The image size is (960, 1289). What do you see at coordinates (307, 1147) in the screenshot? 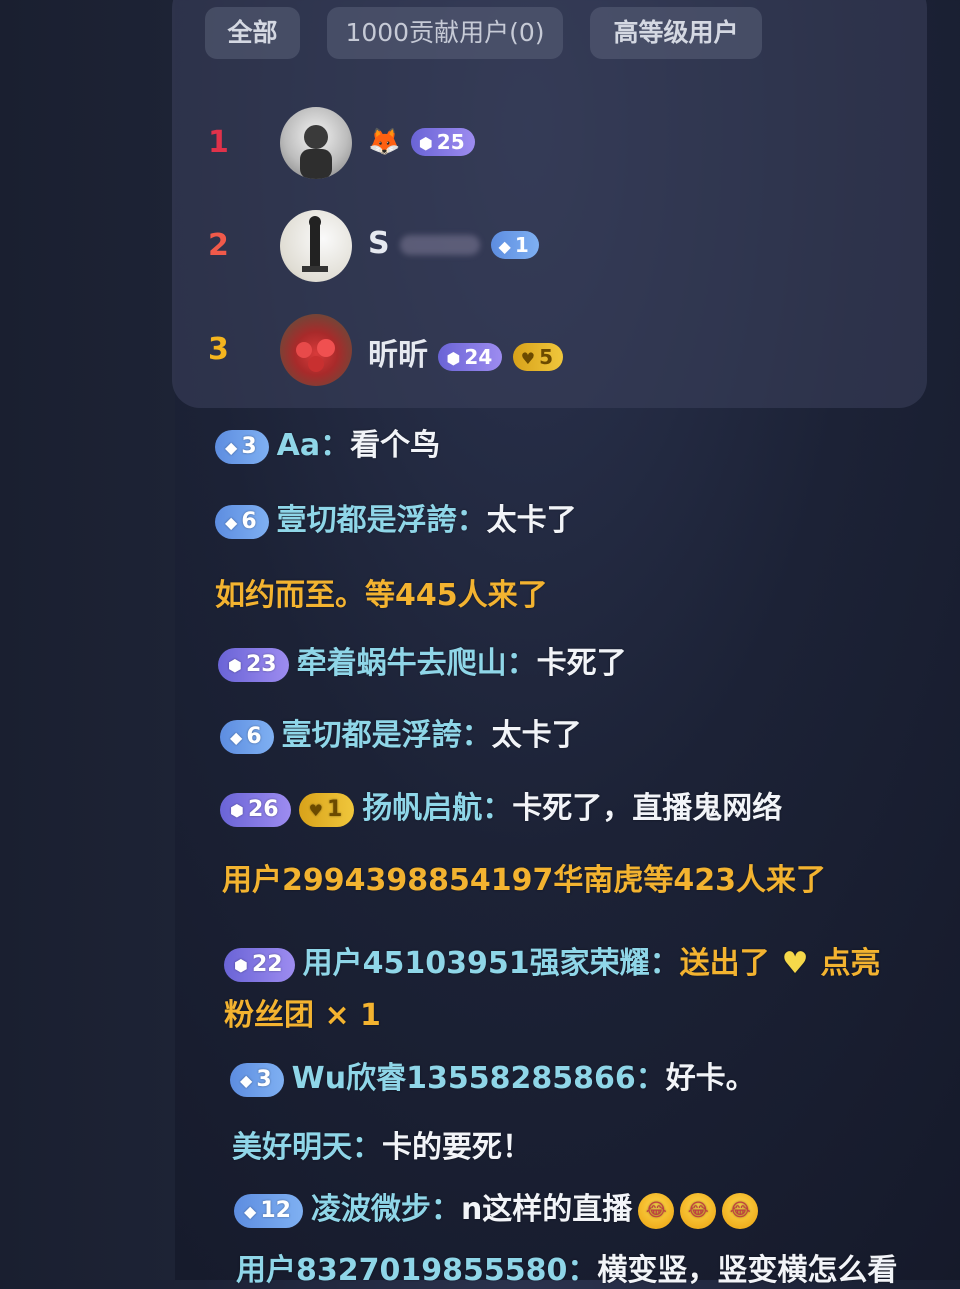
I see `chat-username: 美好明天：` at bounding box center [307, 1147].